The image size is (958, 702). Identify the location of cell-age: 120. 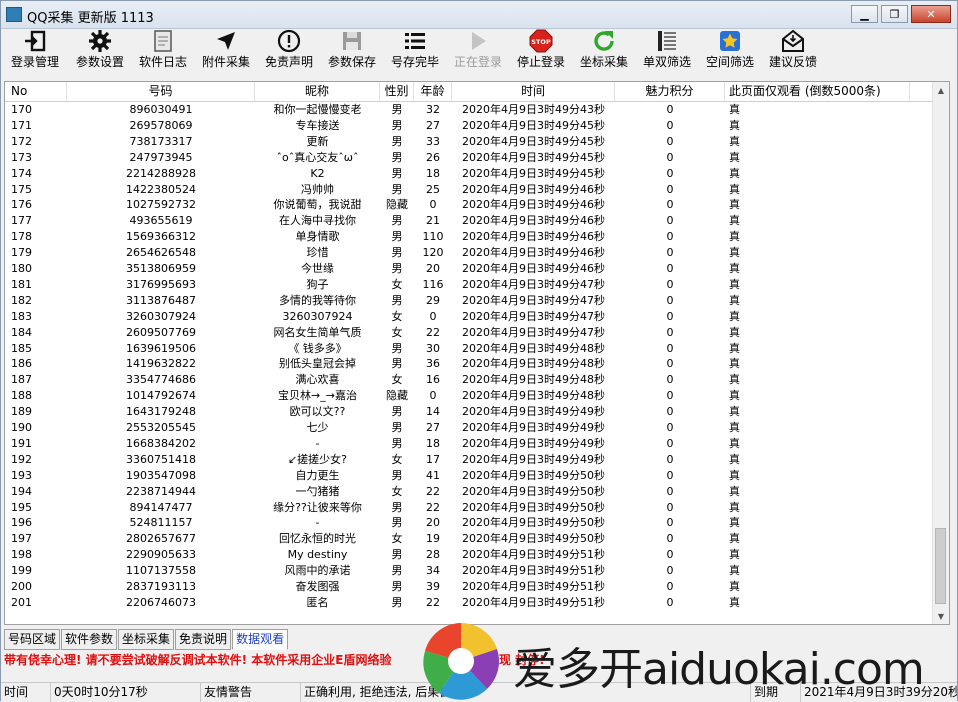
(433, 253).